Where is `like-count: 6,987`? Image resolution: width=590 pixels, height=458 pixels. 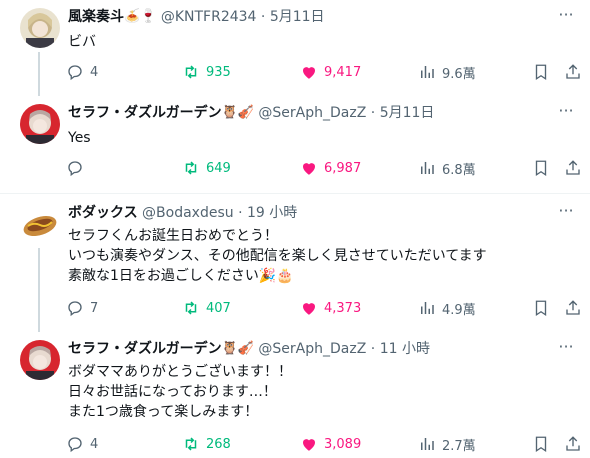 like-count: 6,987 is located at coordinates (343, 168).